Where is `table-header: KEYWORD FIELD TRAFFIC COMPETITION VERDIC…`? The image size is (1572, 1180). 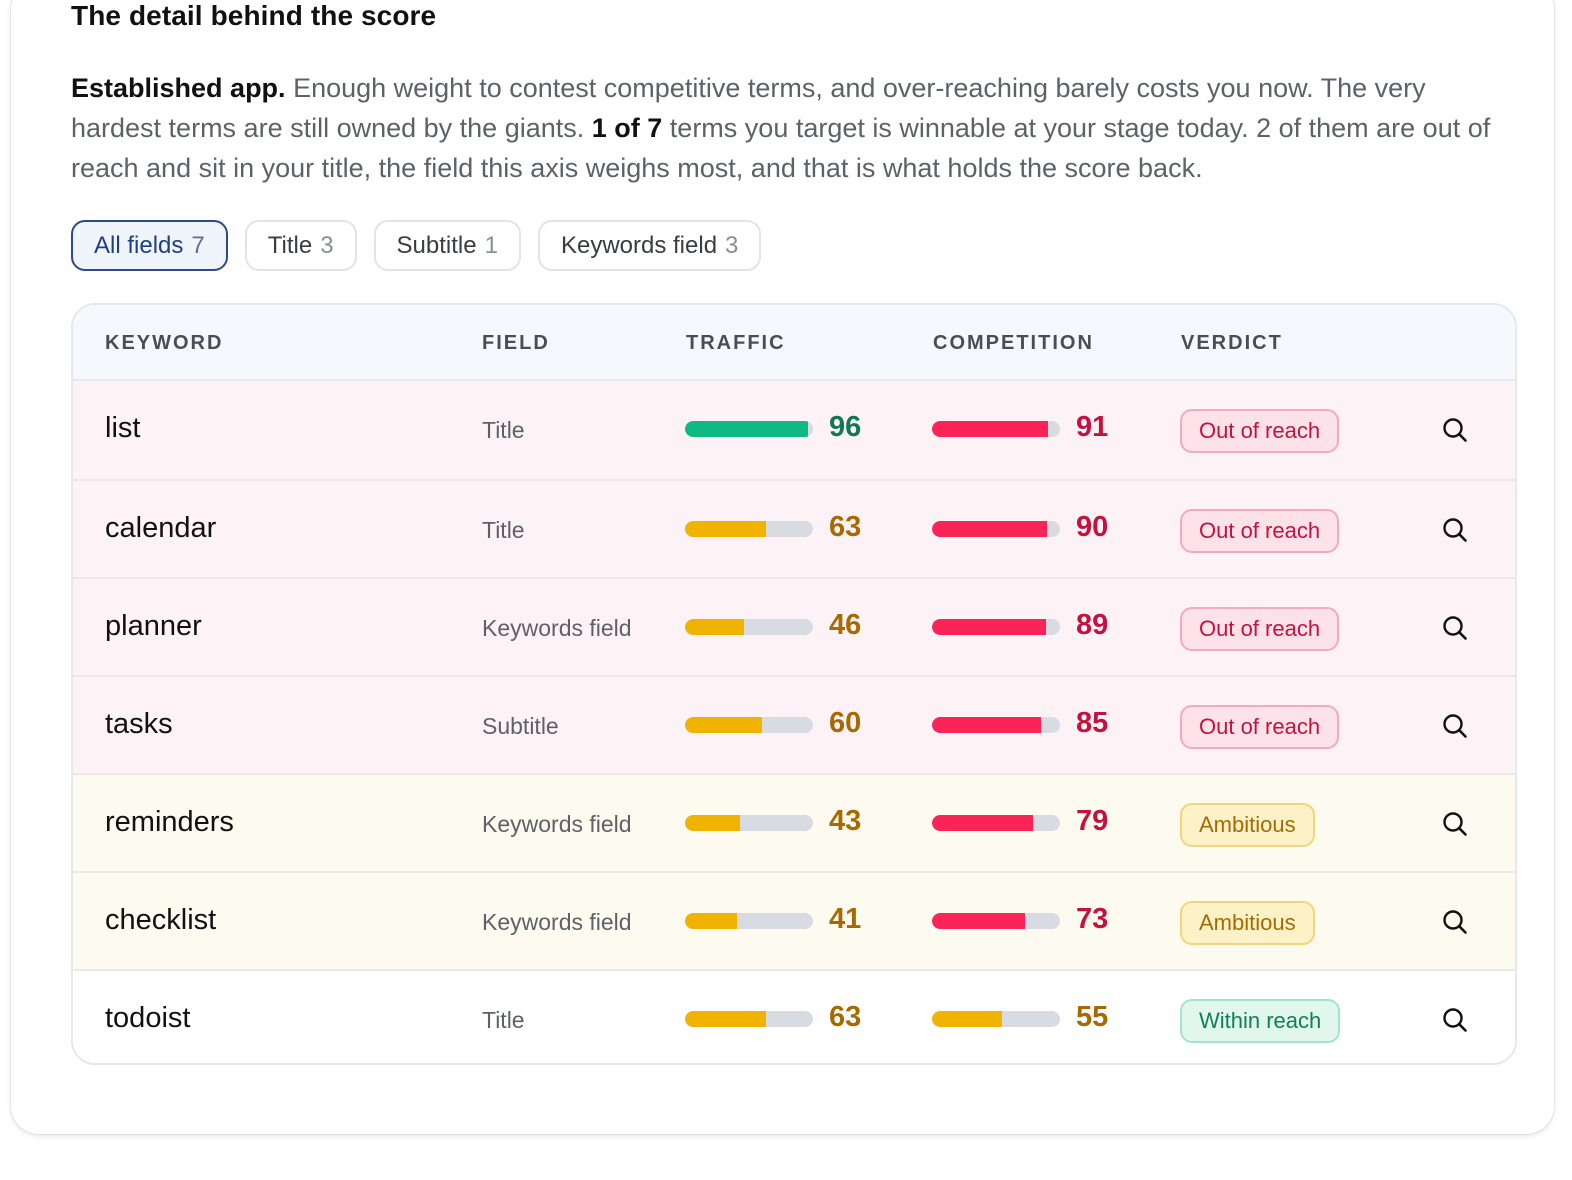
table-header: KEYWORD FIELD TRAFFIC COMPETITION VERDIC… is located at coordinates (794, 343).